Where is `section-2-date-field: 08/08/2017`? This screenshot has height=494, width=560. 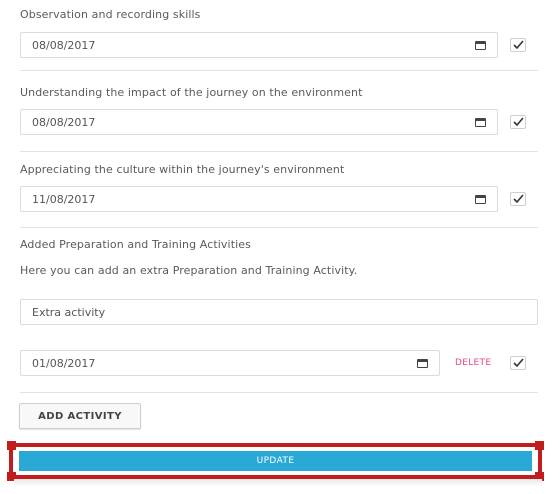
section-2-date-field: 08/08/2017 is located at coordinates (259, 122).